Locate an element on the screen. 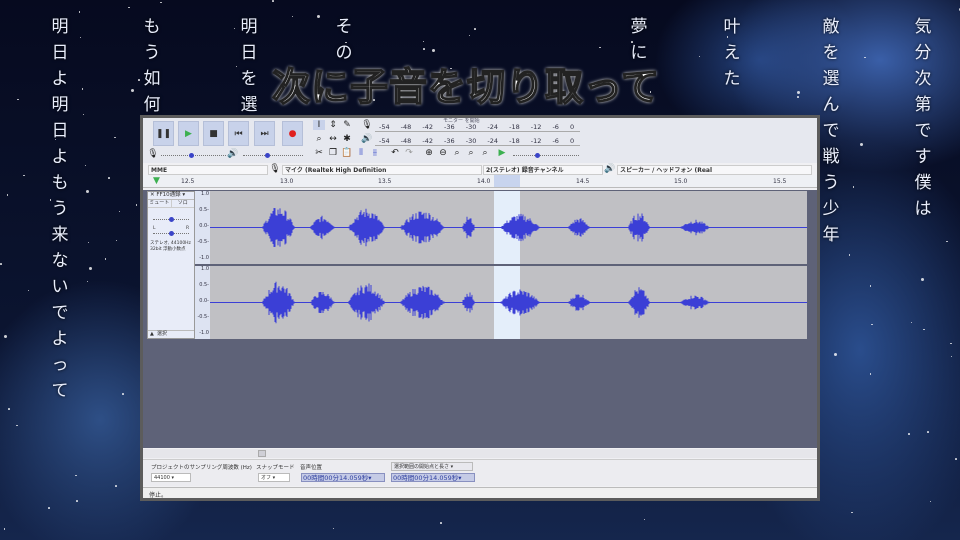 Image resolution: width=960 pixels, height=540 pixels. lyric-column: 叶えた is located at coordinates (732, 53).